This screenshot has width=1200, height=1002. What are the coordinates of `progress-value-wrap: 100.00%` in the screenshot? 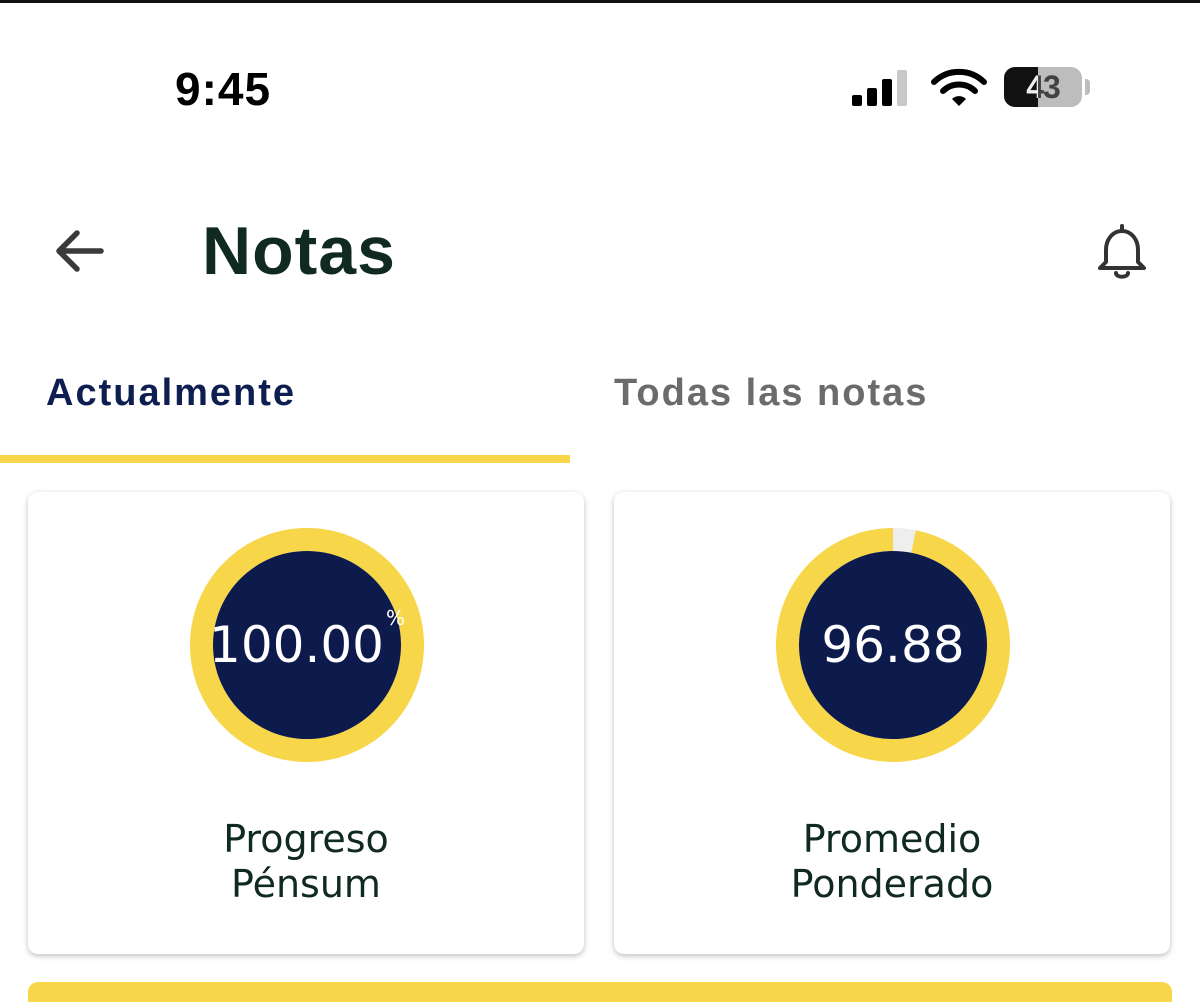 It's located at (307, 645).